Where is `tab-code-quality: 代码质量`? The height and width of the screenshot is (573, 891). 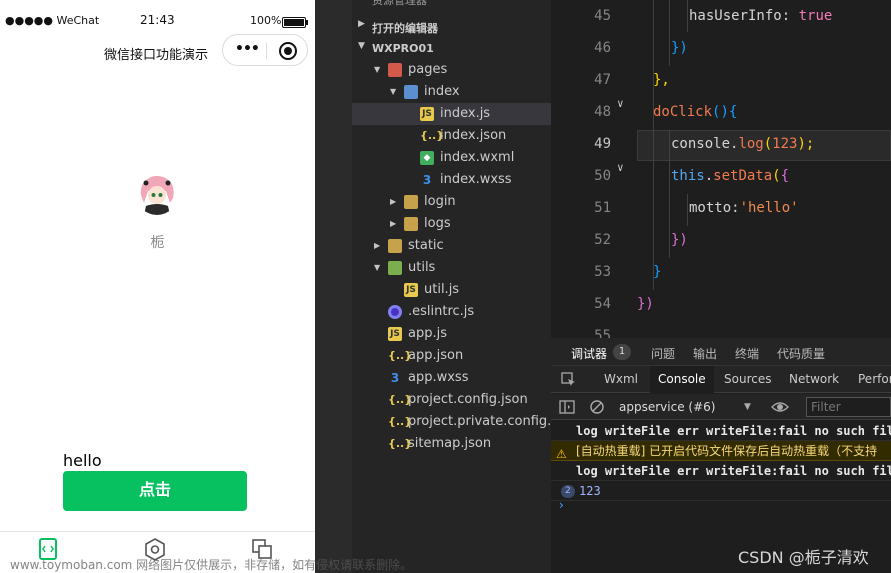
tab-code-quality: 代码质量 is located at coordinates (801, 353).